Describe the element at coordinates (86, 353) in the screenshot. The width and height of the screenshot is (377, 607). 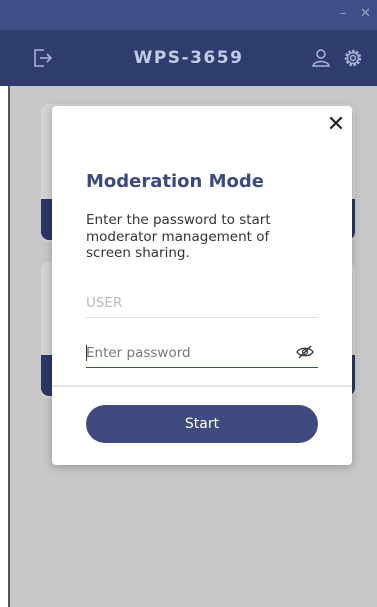
I see `text-caret` at that location.